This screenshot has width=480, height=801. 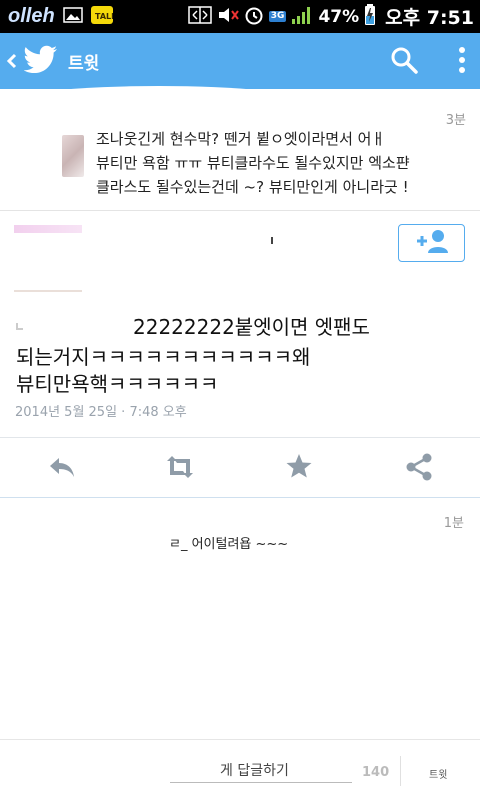 What do you see at coordinates (48, 229) in the screenshot?
I see `author-avatar-fragment` at bounding box center [48, 229].